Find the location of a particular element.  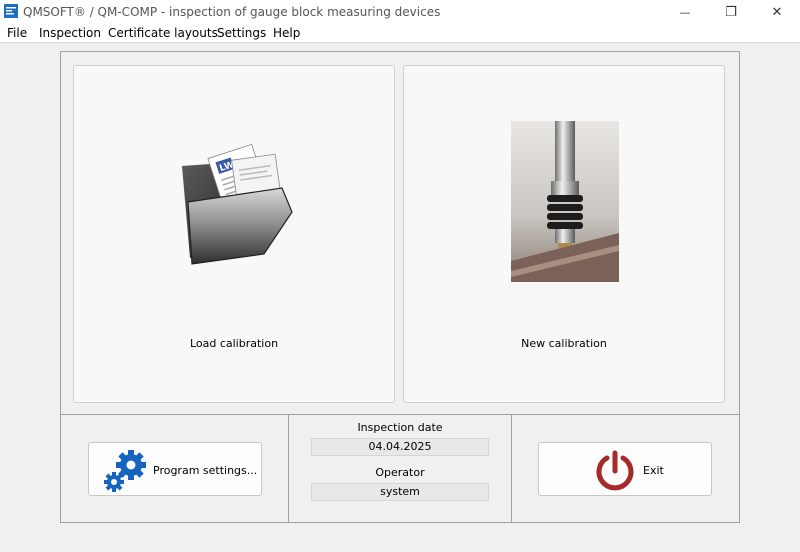

load-calibration-label: Load calibration is located at coordinates (234, 343).